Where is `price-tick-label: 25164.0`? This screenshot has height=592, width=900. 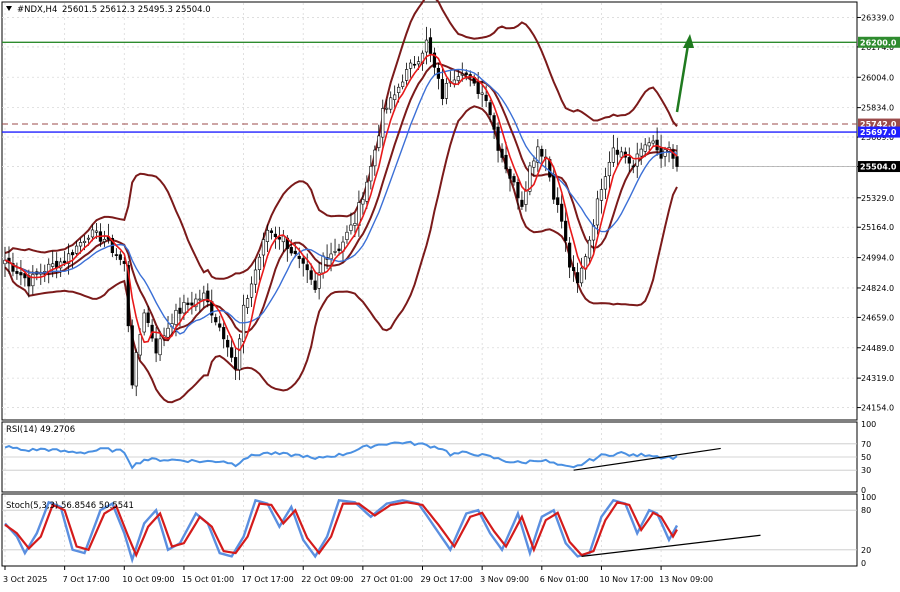
price-tick-label: 25164.0 is located at coordinates (877, 227).